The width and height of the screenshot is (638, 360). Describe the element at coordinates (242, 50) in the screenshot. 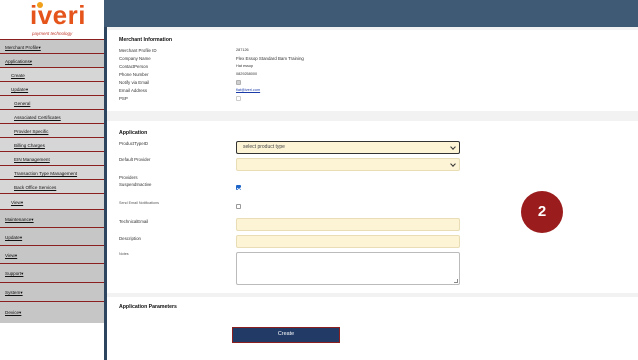

I see `merchant-profile-id-value: 287126` at that location.